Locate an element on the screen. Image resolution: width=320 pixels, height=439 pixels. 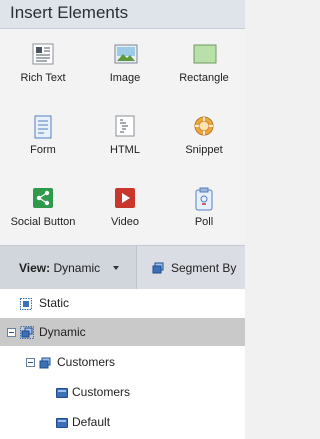
element-html: HTML is located at coordinates (125, 131).